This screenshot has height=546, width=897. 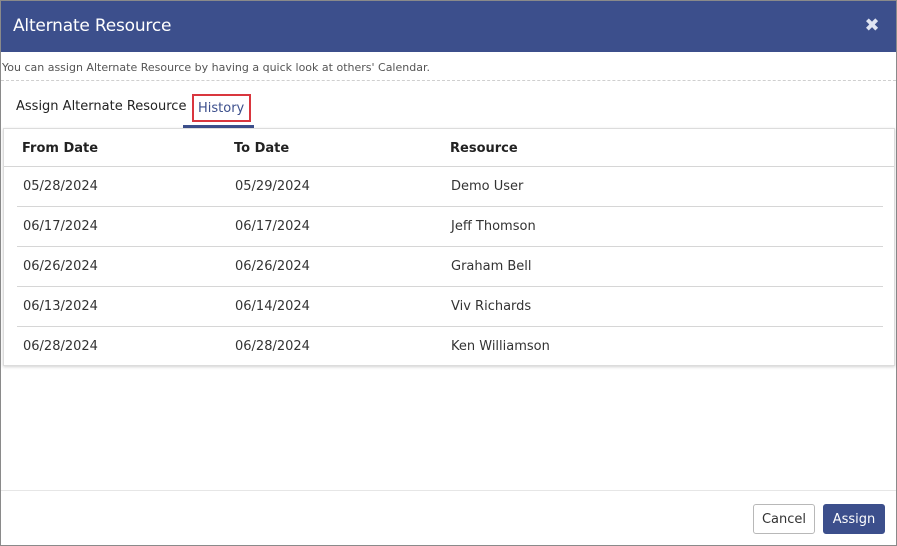 I want to click on tab-assign-alternate-resource: Assign Alternate Resource, so click(x=101, y=106).